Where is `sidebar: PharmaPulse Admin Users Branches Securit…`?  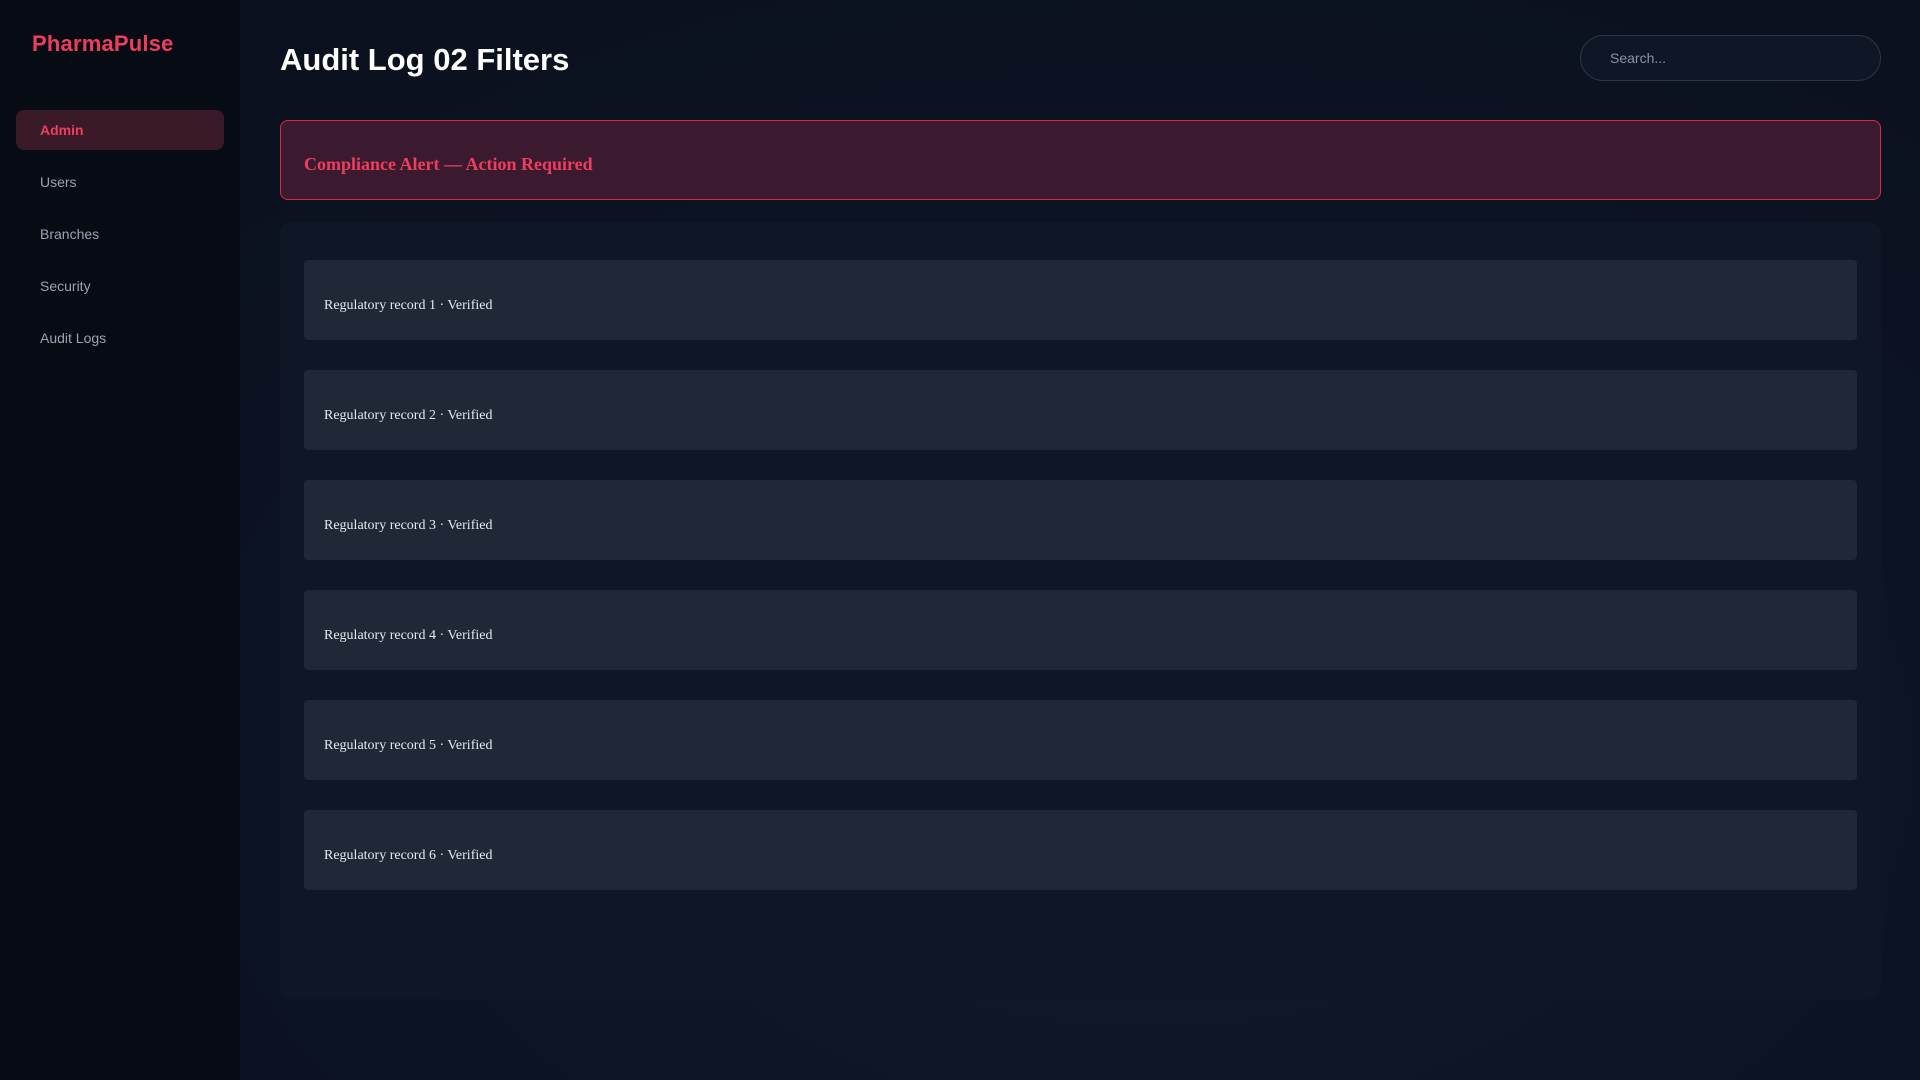 sidebar: PharmaPulse Admin Users Branches Securit… is located at coordinates (120, 540).